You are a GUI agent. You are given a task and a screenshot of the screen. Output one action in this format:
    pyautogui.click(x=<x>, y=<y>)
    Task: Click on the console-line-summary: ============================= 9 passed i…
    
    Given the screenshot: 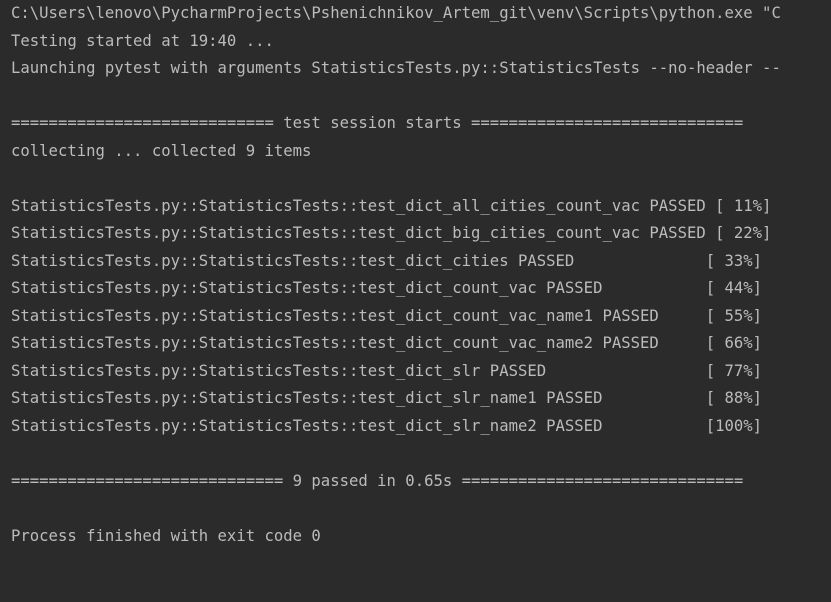 What is the action you would take?
    pyautogui.click(x=377, y=480)
    